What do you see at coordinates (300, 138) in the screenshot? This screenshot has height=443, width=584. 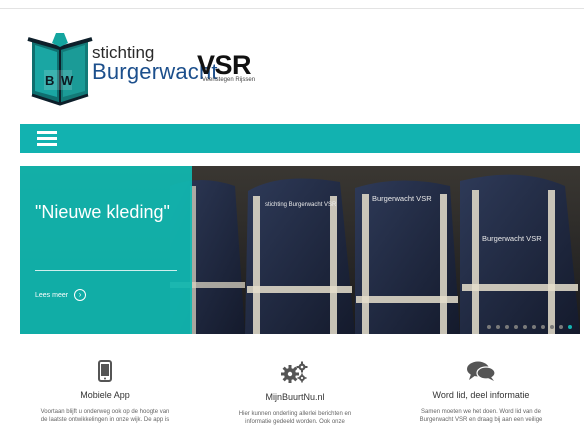 I see `main-navbar` at bounding box center [300, 138].